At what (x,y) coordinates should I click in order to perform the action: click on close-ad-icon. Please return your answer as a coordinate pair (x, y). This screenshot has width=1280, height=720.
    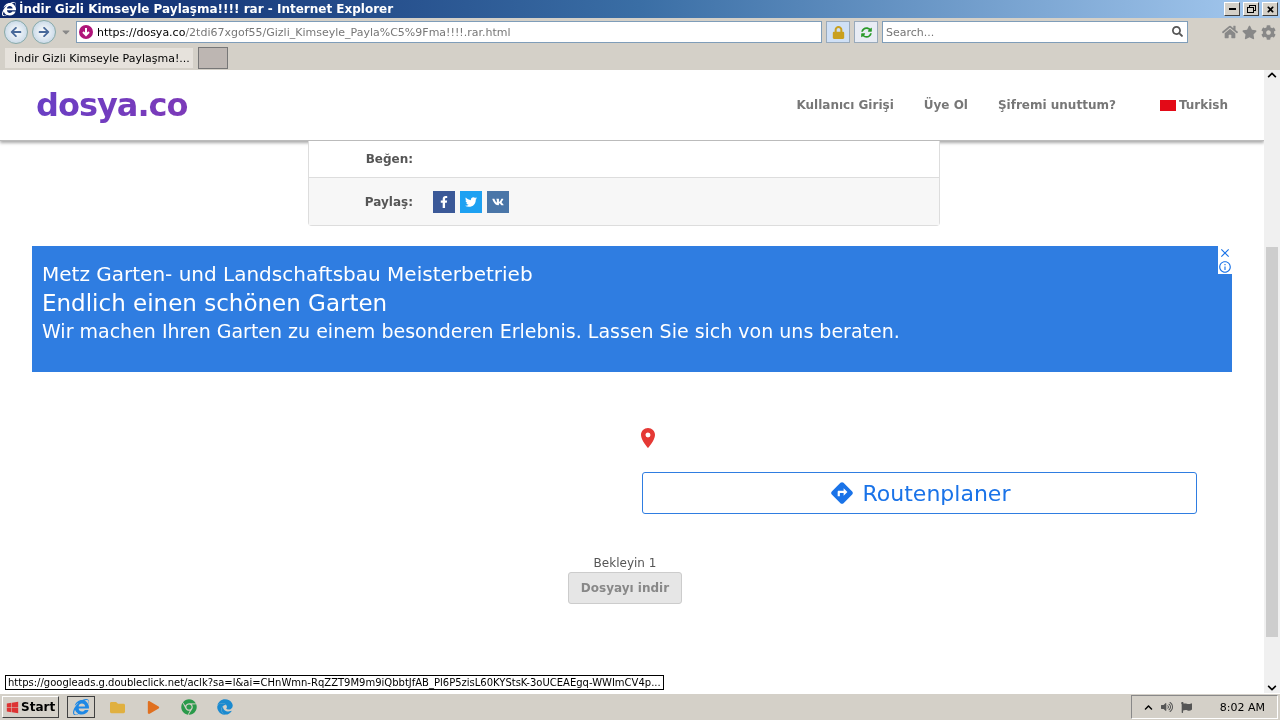
    Looking at the image, I should click on (1225, 253).